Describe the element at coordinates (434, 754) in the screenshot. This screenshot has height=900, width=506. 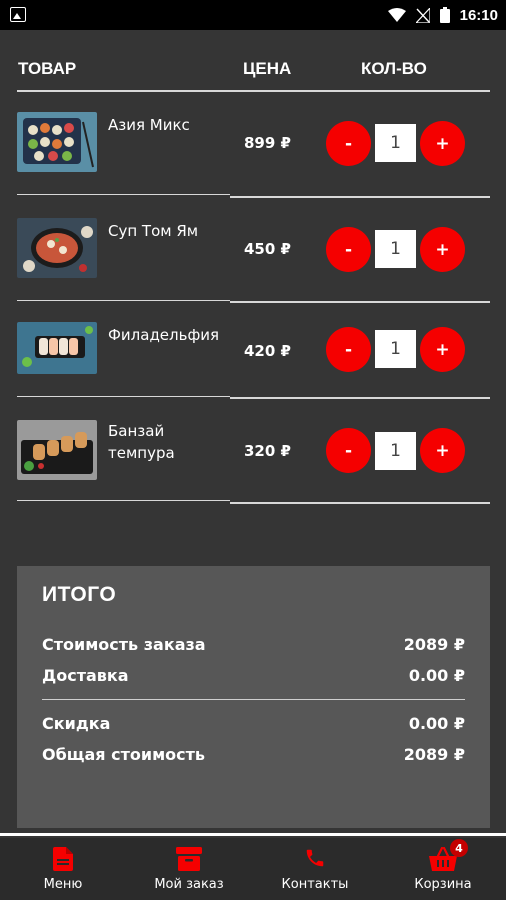
I see `total-value: 2089 ₽` at that location.